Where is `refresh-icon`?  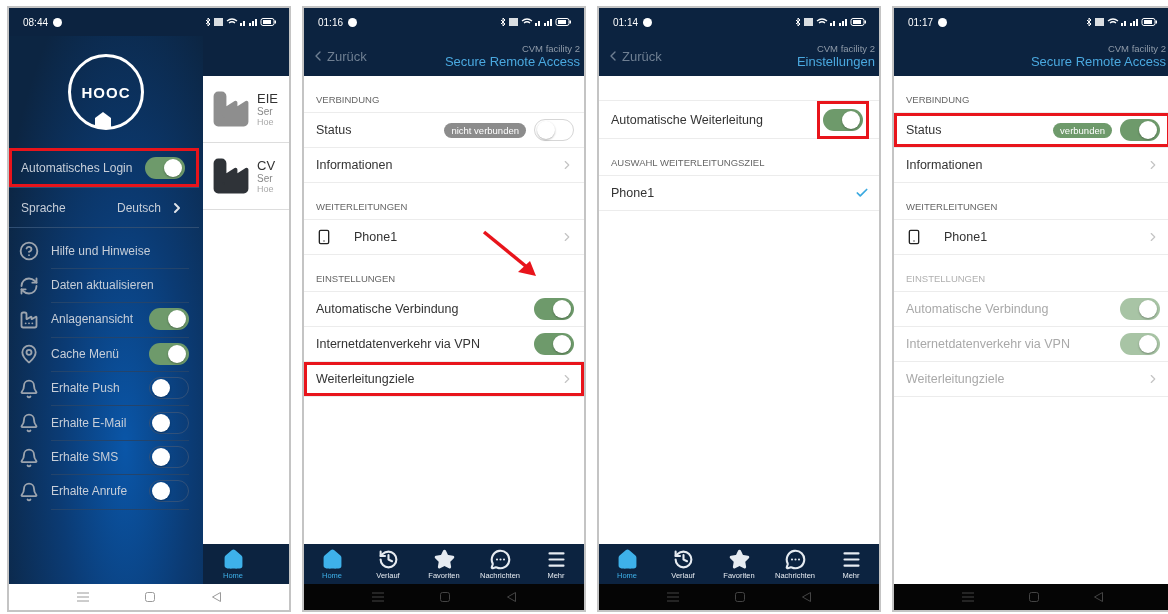
refresh-icon is located at coordinates (29, 285).